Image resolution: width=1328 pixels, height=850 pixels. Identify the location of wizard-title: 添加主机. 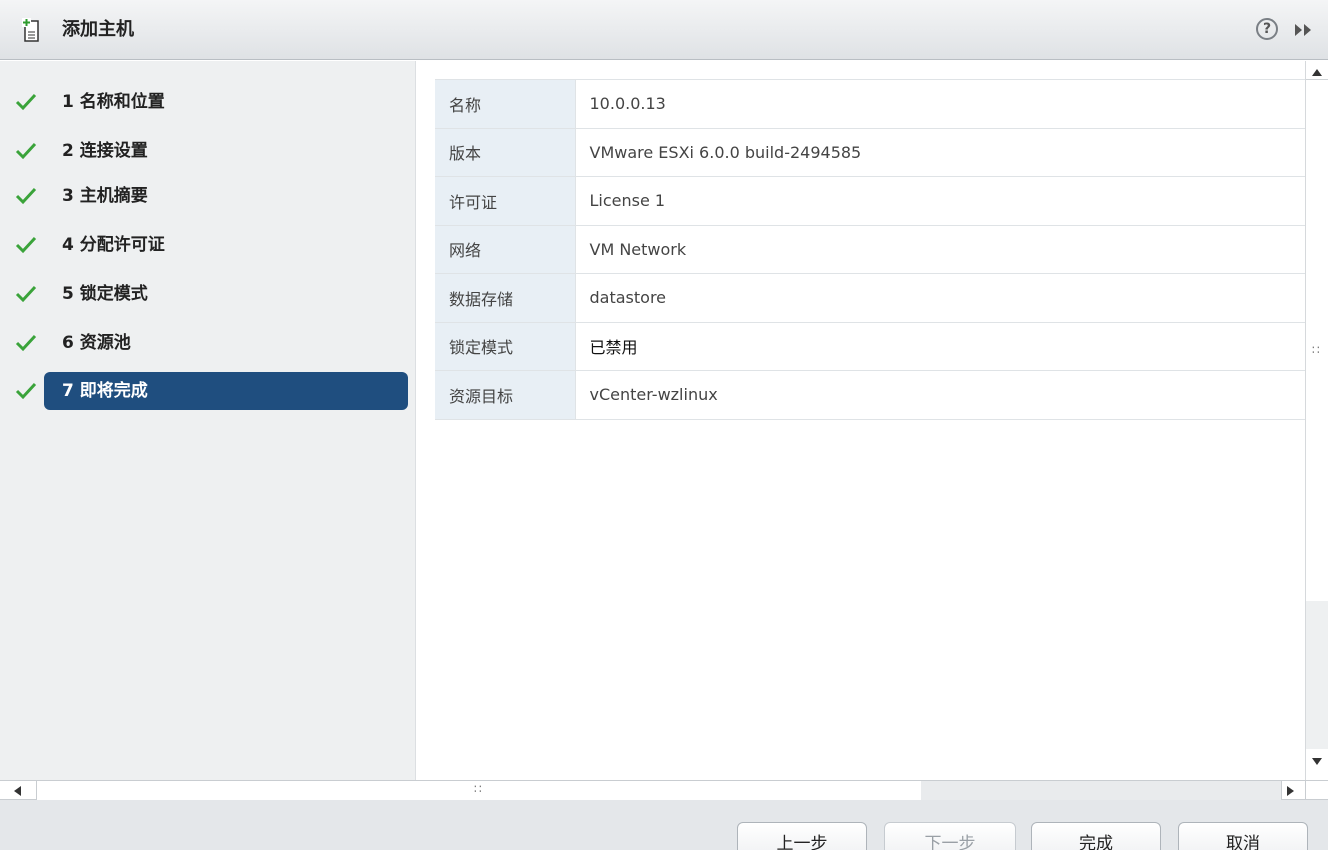
(98, 29).